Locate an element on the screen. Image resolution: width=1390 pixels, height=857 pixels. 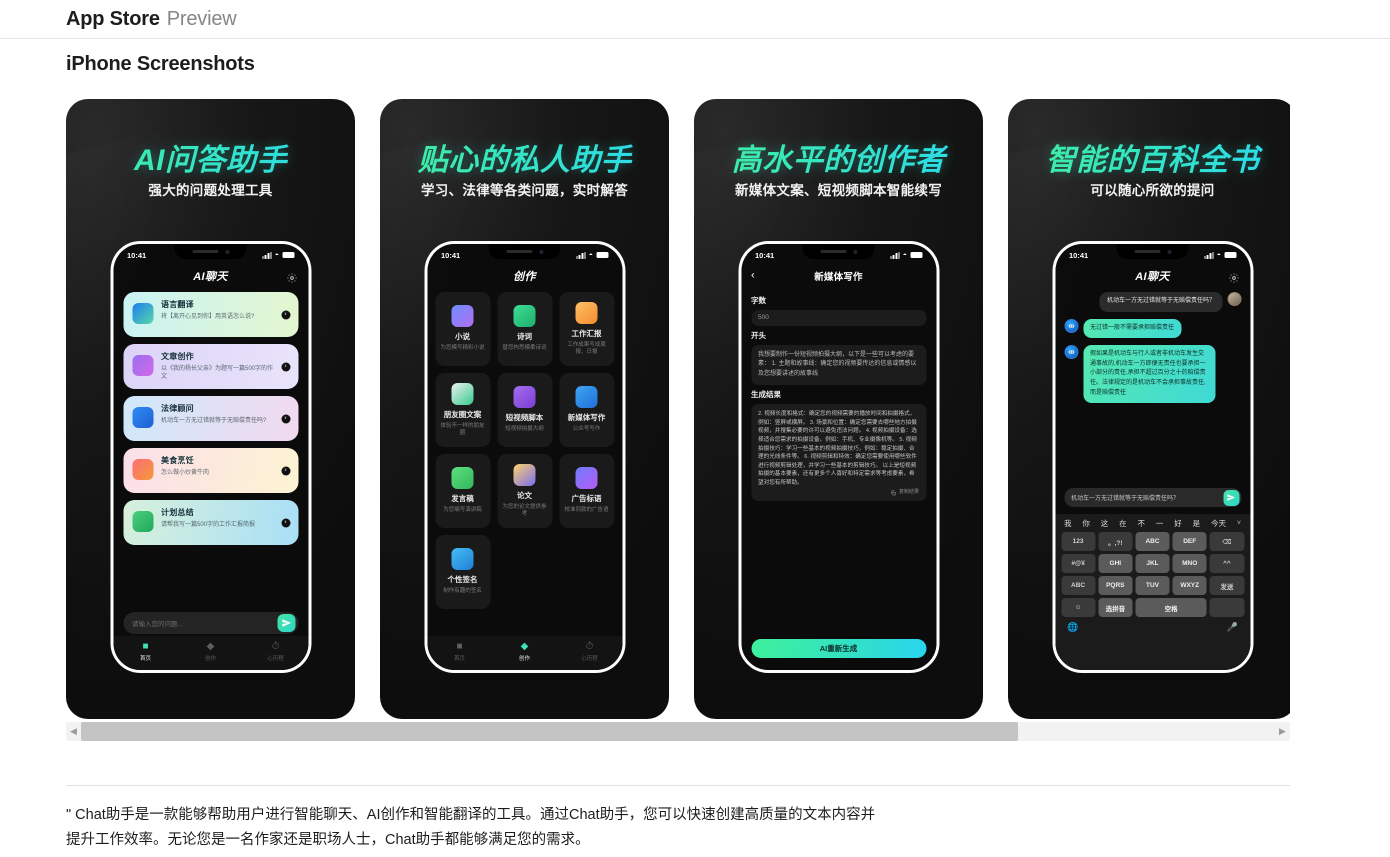
copy-result-button: 复制结果 is located at coordinates (905, 493).